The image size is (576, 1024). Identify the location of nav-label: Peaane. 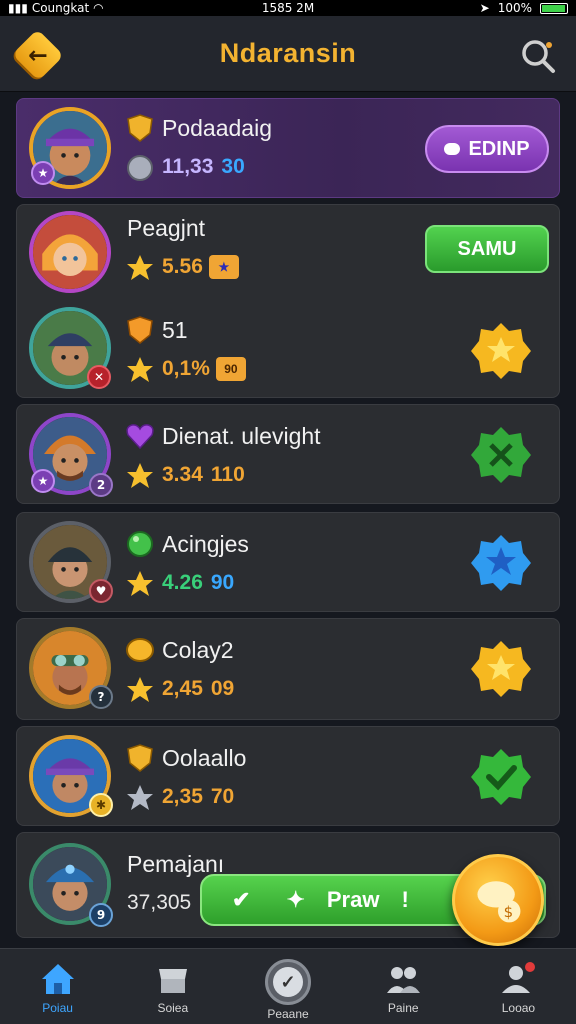
(288, 1014).